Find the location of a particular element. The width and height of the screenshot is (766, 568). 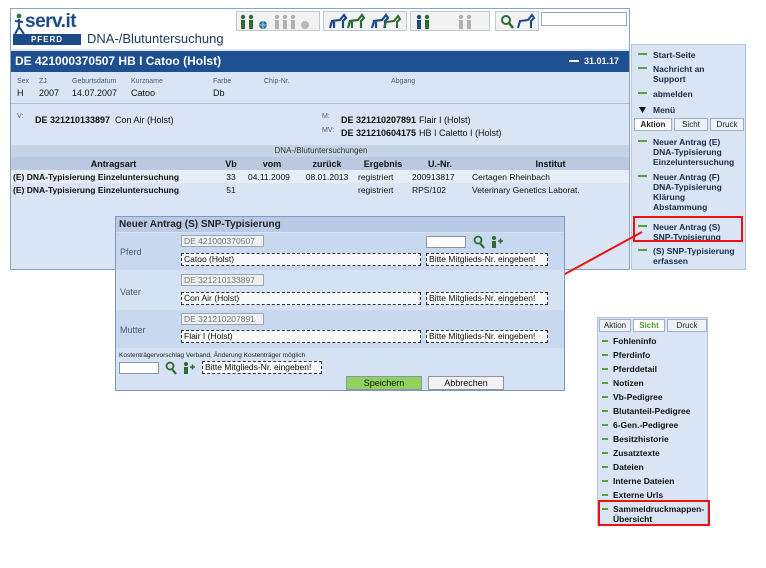

top-bar: serv.it PFERD DNA-/Blutuntersuchung is located at coordinates (320, 29).